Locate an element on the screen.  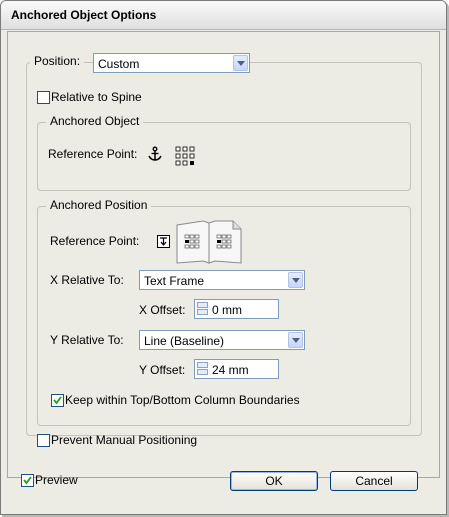
y-relative-to-select: Line (Baseline) is located at coordinates (222, 340).